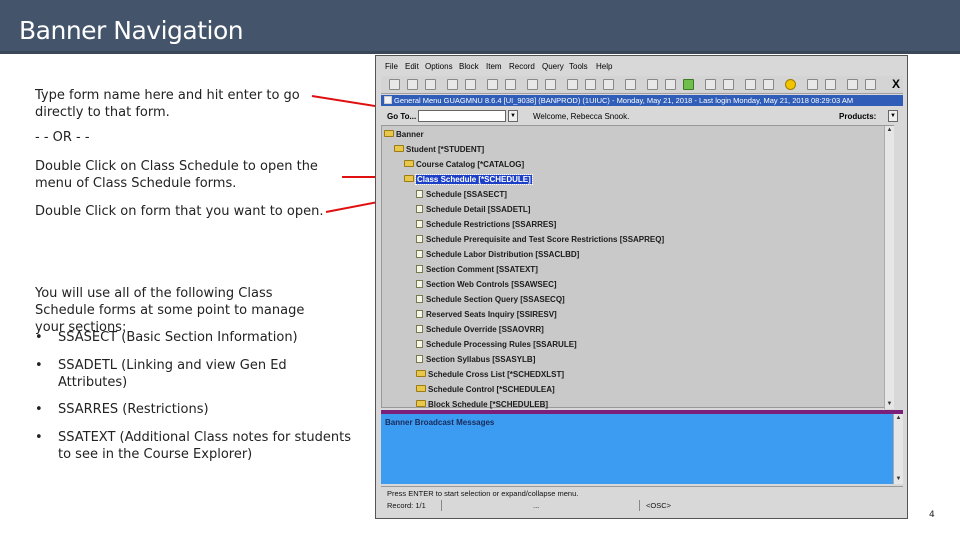 The height and width of the screenshot is (540, 960). What do you see at coordinates (503, 254) in the screenshot?
I see `tree-node-label: Schedule Labor Distribution [SSACLBD]` at bounding box center [503, 254].